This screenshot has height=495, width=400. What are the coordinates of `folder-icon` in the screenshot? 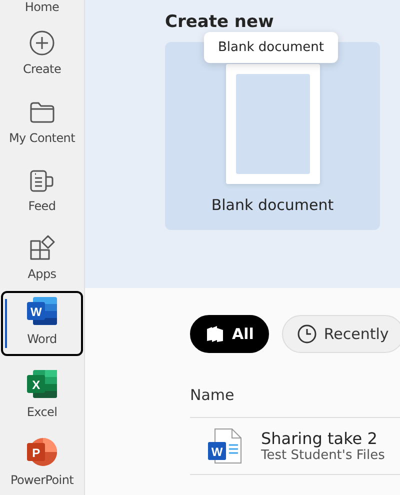 It's located at (42, 112).